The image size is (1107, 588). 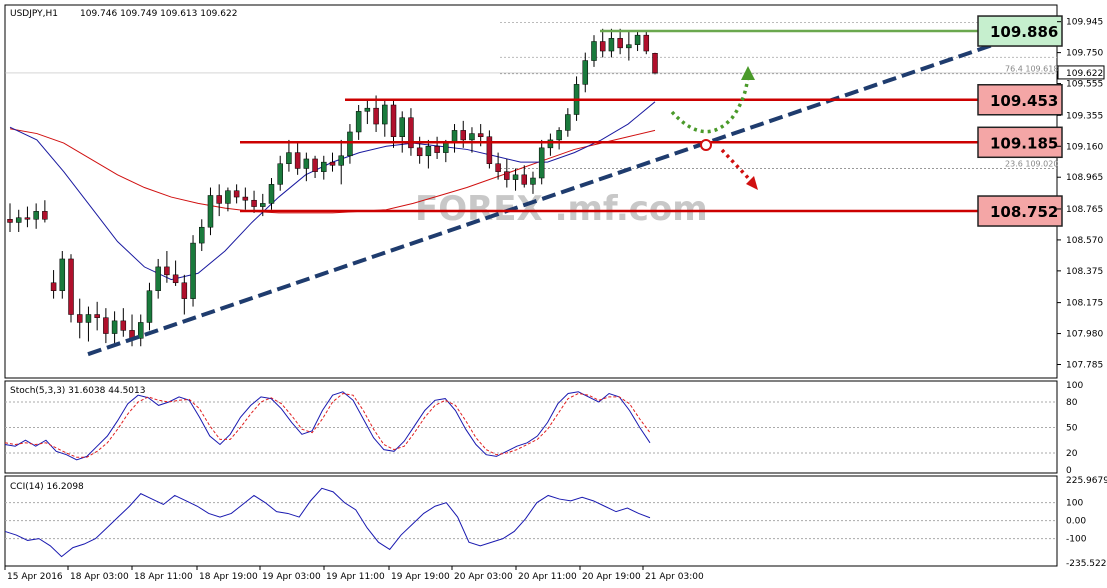 I want to click on level-label: 109.453, so click(x=1024, y=101).